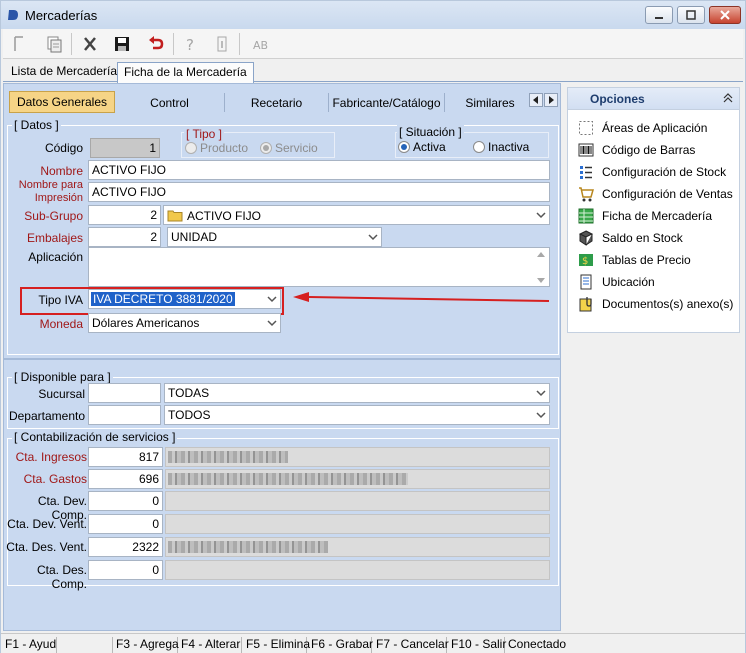  What do you see at coordinates (274, 237) in the screenshot?
I see `embalajes-select: UNIDAD` at bounding box center [274, 237].